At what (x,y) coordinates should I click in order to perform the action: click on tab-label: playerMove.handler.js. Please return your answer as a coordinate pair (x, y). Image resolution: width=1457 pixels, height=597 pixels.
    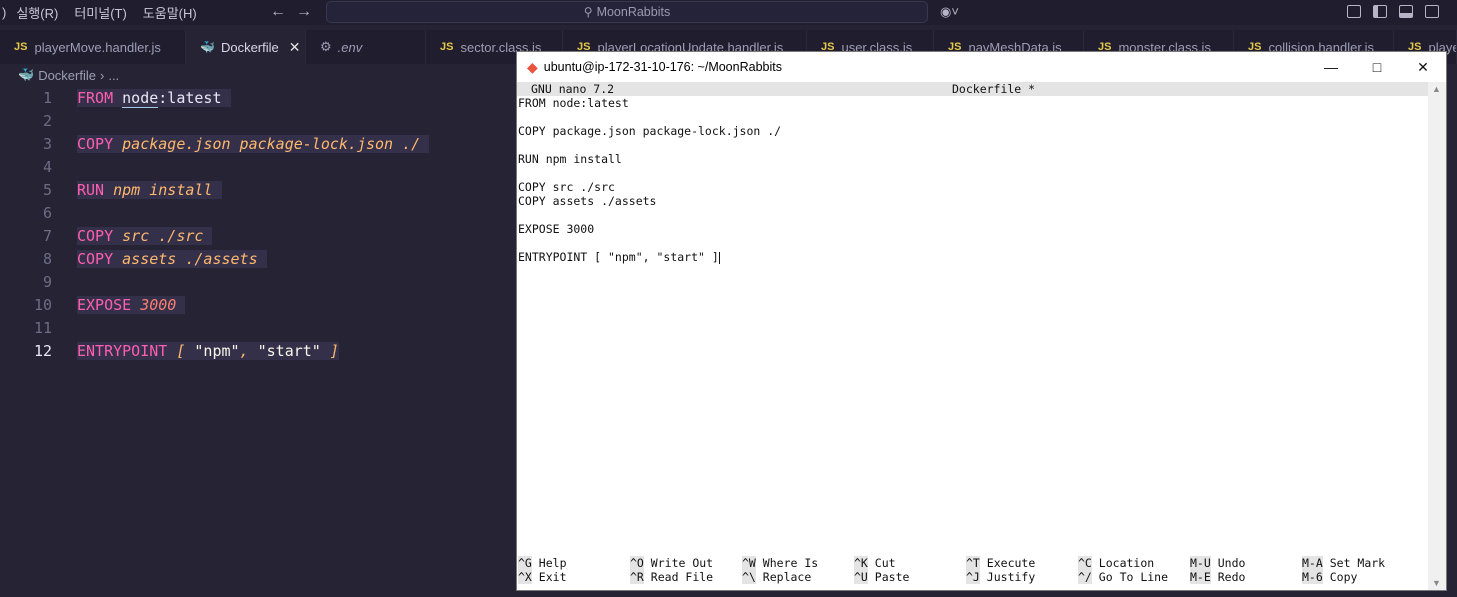
    Looking at the image, I should click on (97, 47).